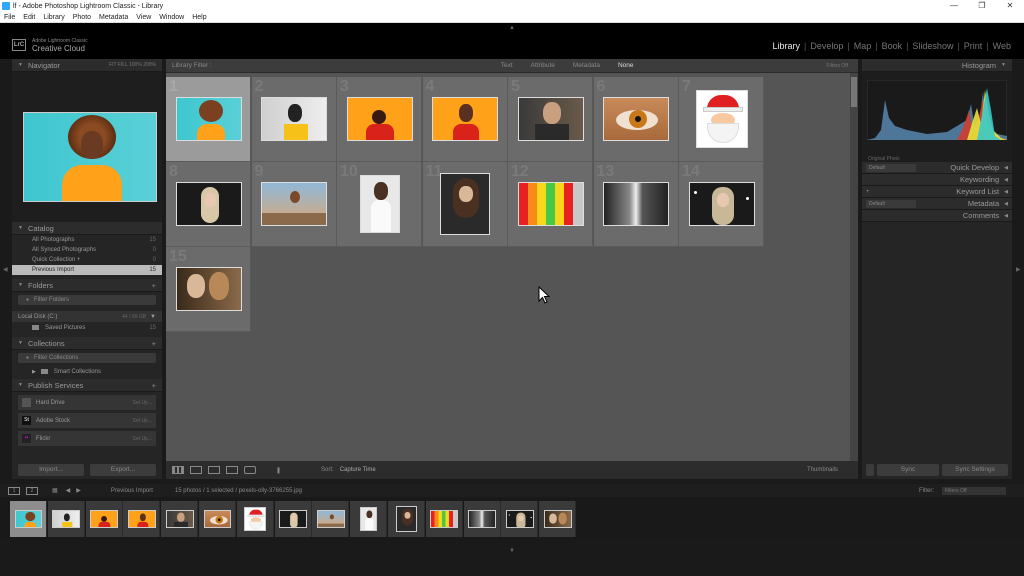  I want to click on catalog-item: Quick Collection + 0, so click(87, 260).